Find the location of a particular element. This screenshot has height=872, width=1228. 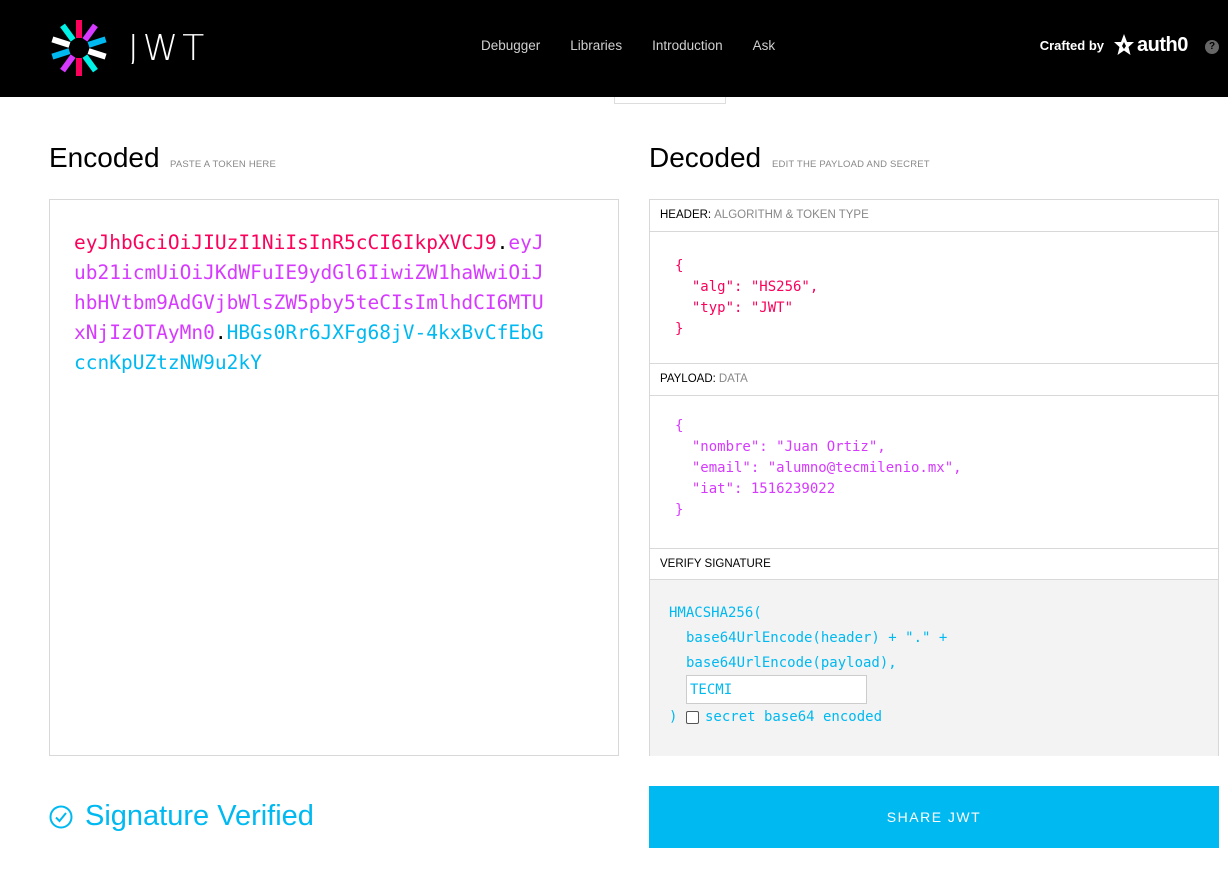

payload-sublabel: DATA is located at coordinates (733, 379).